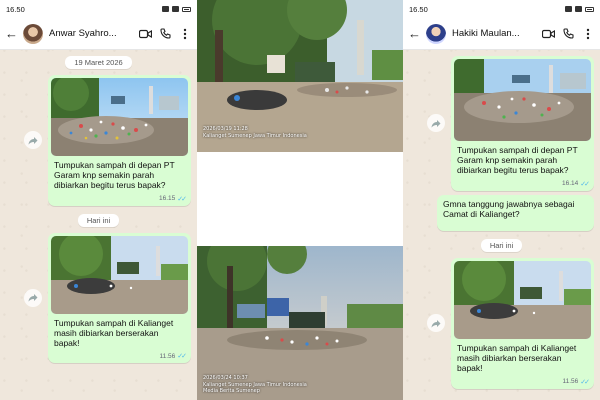 This screenshot has width=600, height=400. I want to click on message-meta: 16.15 ✓✓, so click(172, 199).